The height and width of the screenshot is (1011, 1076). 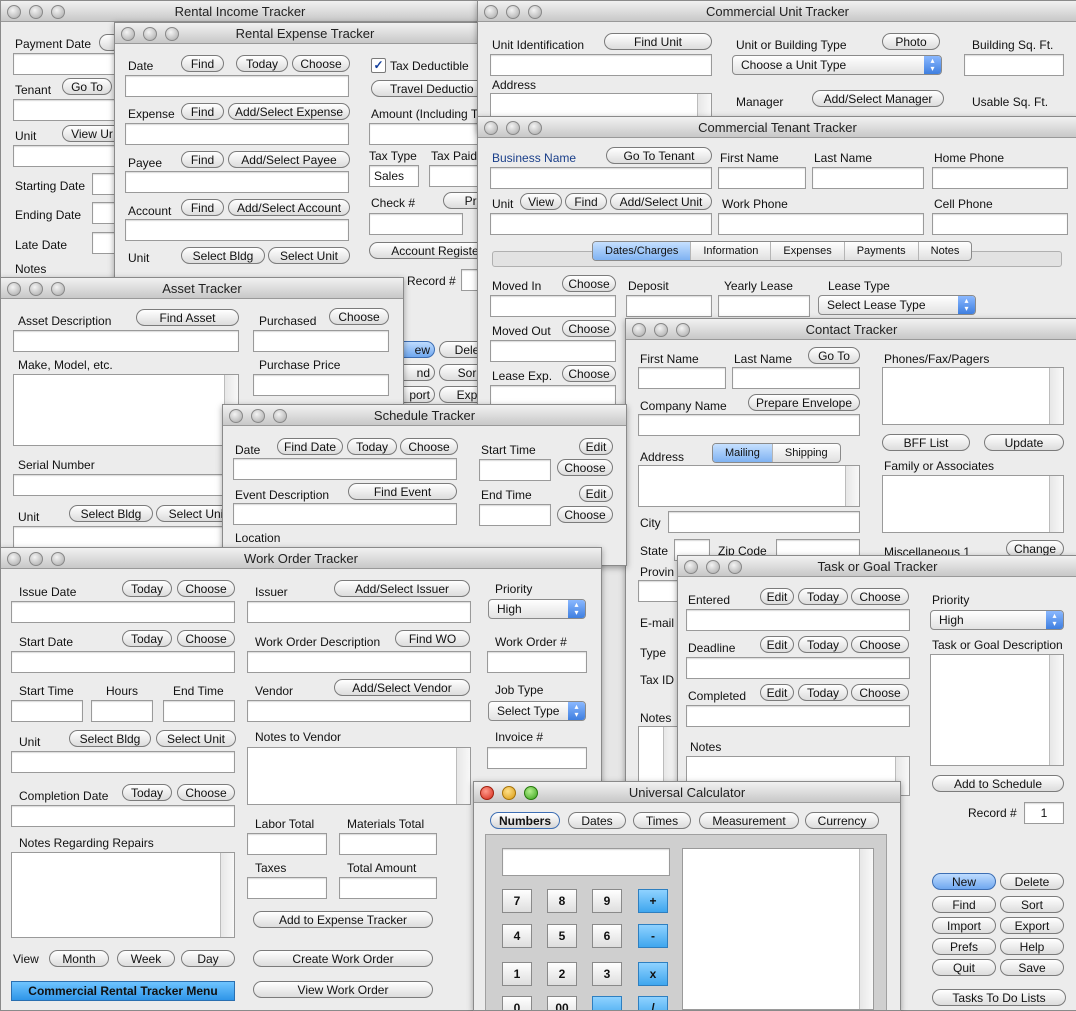 I want to click on completion-today-button: Today, so click(x=147, y=792).